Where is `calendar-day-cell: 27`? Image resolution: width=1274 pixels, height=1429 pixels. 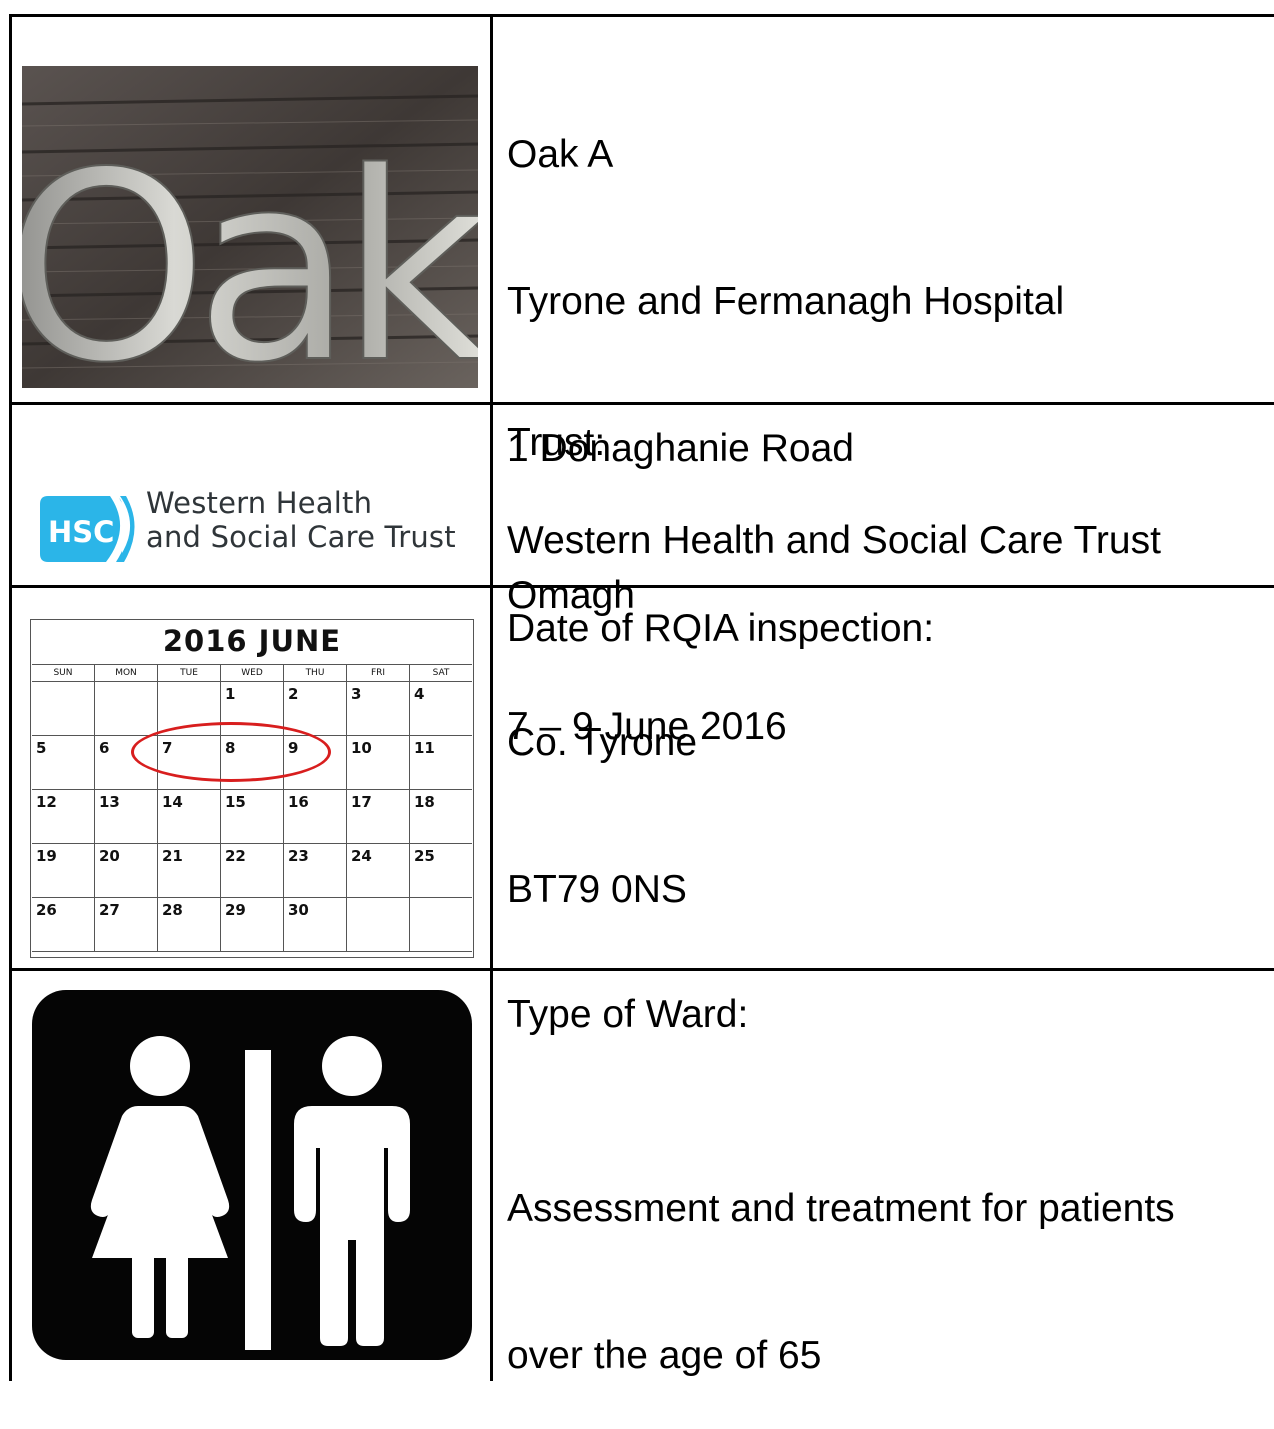
calendar-day-cell: 27 is located at coordinates (126, 924).